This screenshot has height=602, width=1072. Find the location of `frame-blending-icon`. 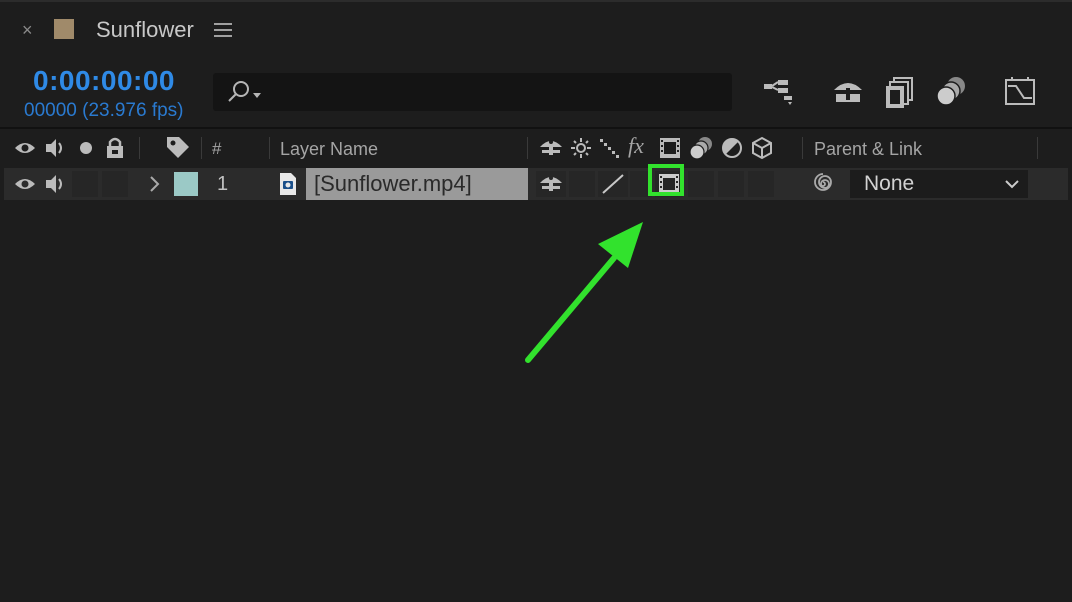

frame-blending-icon is located at coordinates (900, 92).